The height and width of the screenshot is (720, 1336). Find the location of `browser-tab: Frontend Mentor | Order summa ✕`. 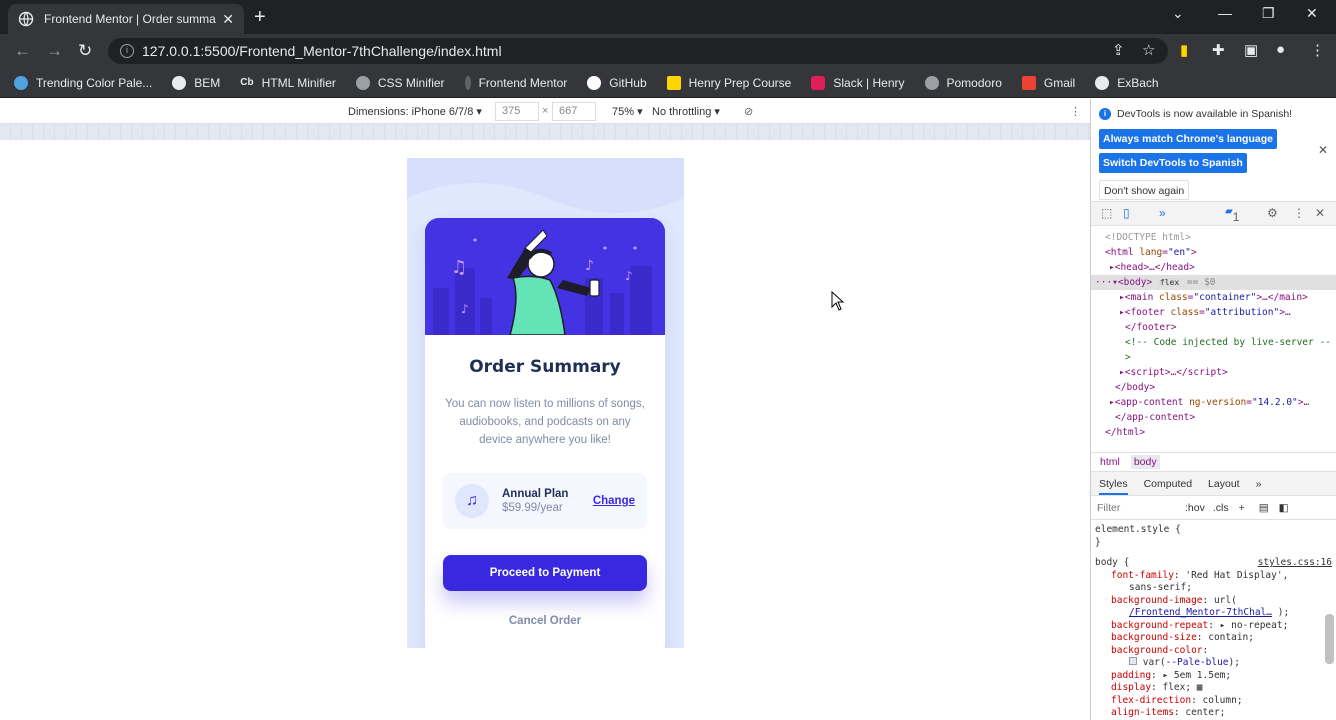

browser-tab: Frontend Mentor | Order summa ✕ is located at coordinates (126, 19).